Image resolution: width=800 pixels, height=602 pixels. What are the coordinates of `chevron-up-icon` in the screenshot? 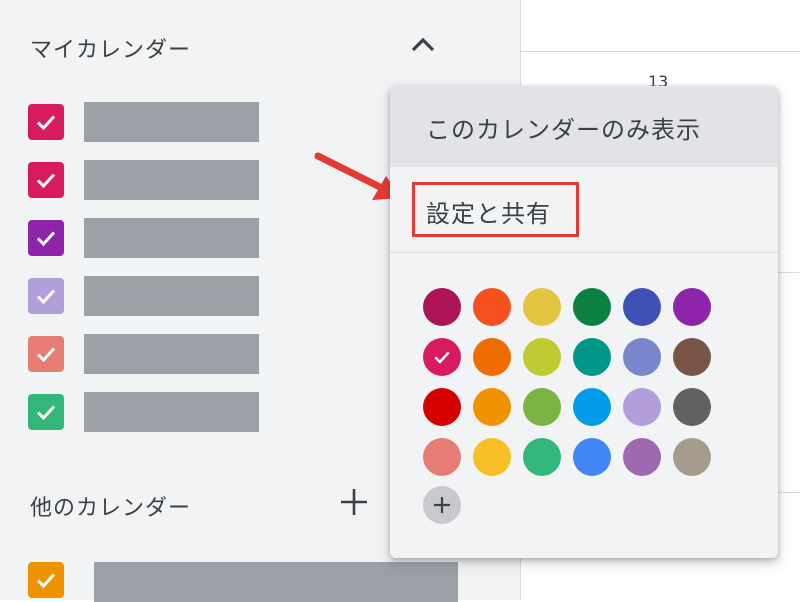 It's located at (423, 45).